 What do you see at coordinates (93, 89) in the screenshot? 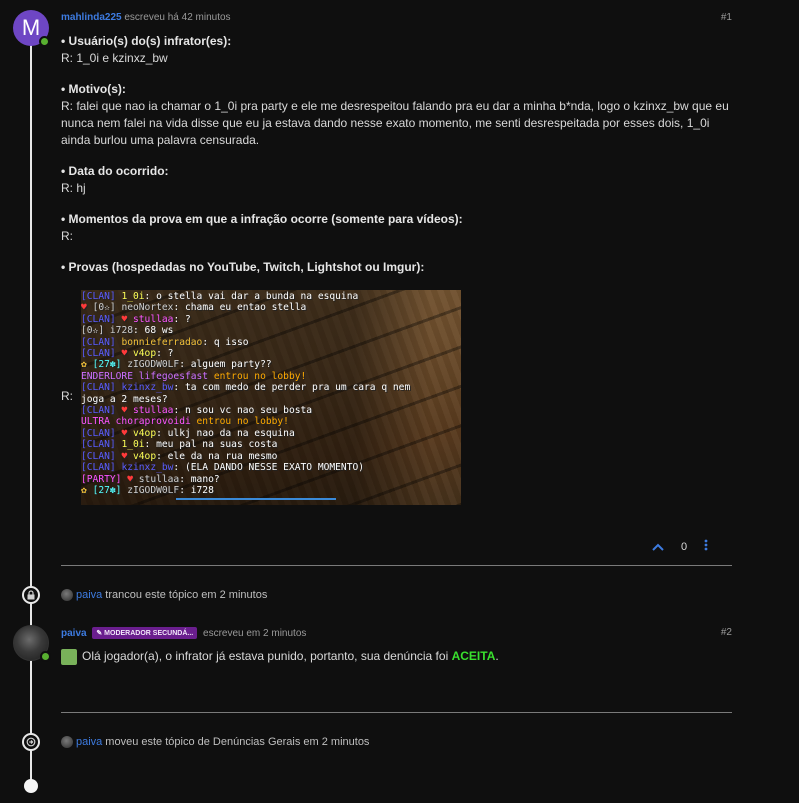
I see `section-label: • Motivo(s):` at bounding box center [93, 89].